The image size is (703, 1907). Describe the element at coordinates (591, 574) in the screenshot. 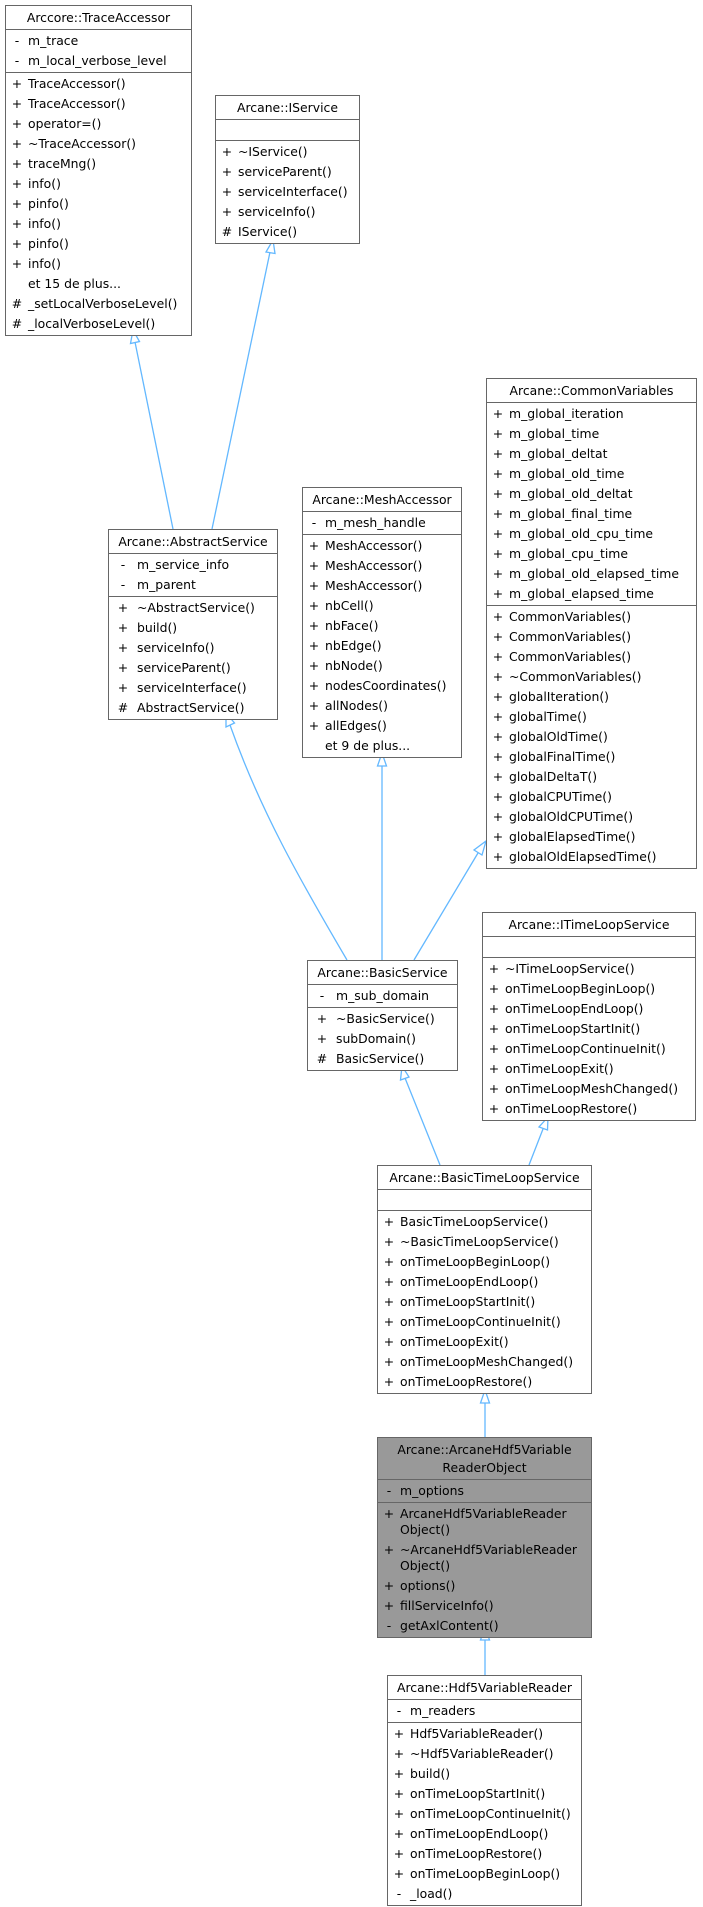

I see `attribute-row: + m_global_old_elapsed_time` at that location.